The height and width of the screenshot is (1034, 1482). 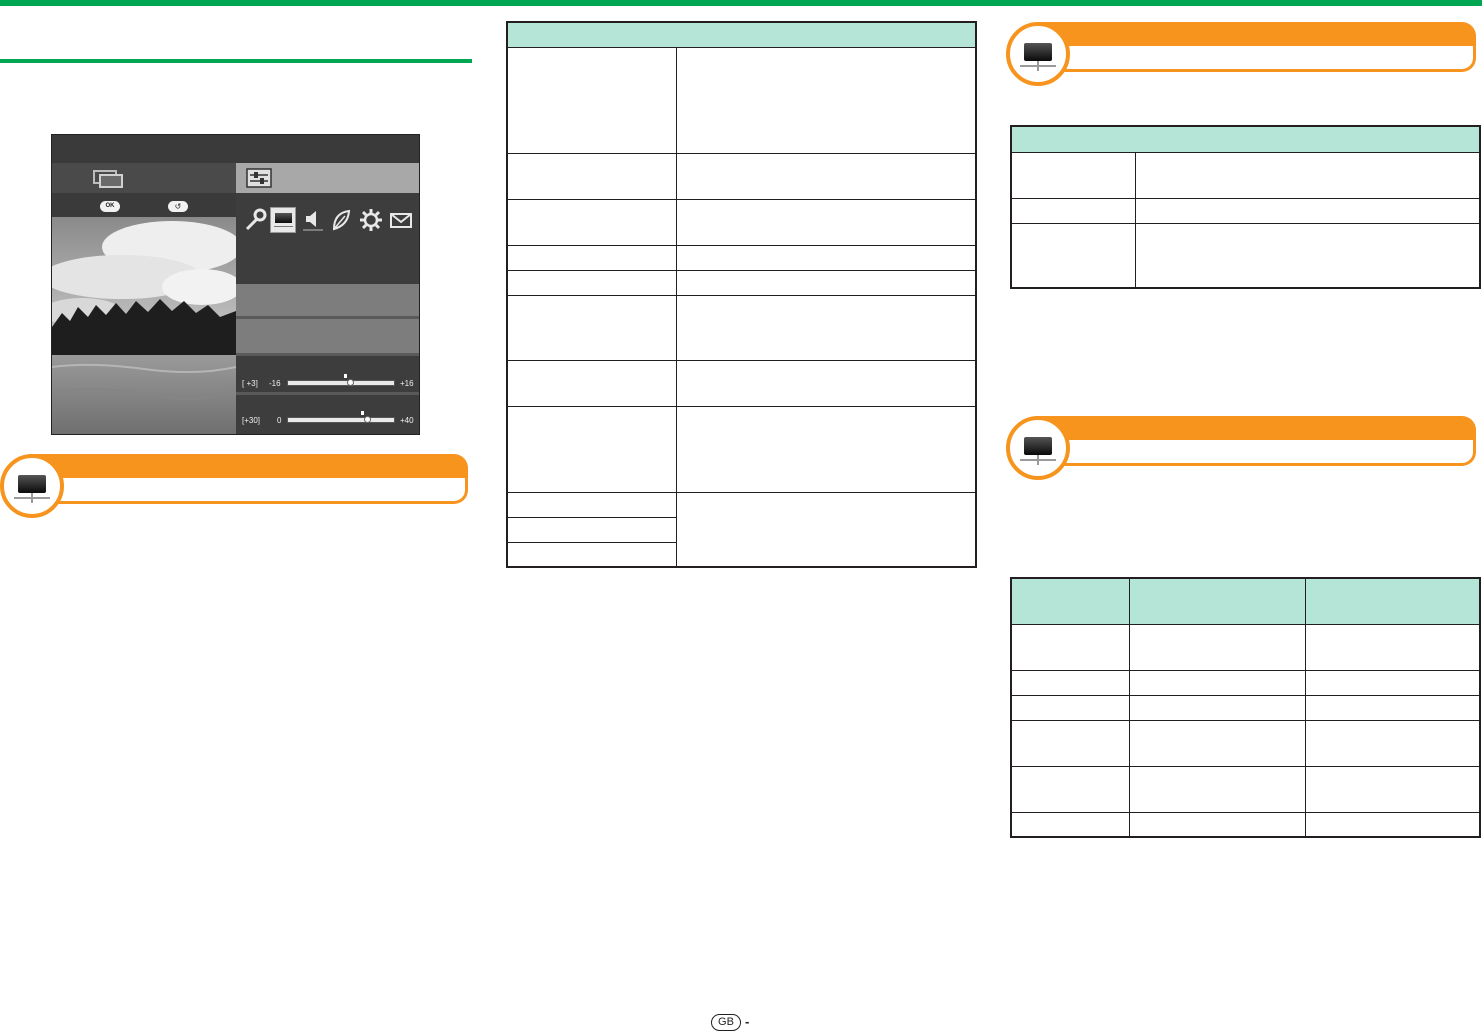 I want to click on leaf-icon, so click(x=341, y=220).